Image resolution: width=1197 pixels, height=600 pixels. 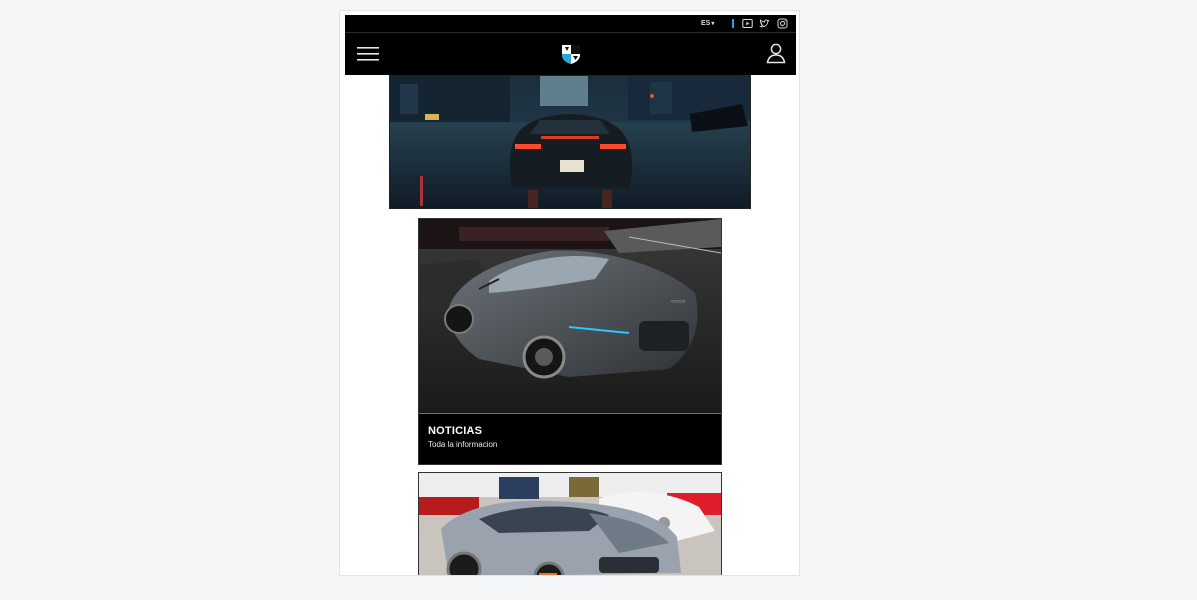 I want to click on showroom-card, so click(x=570, y=523).